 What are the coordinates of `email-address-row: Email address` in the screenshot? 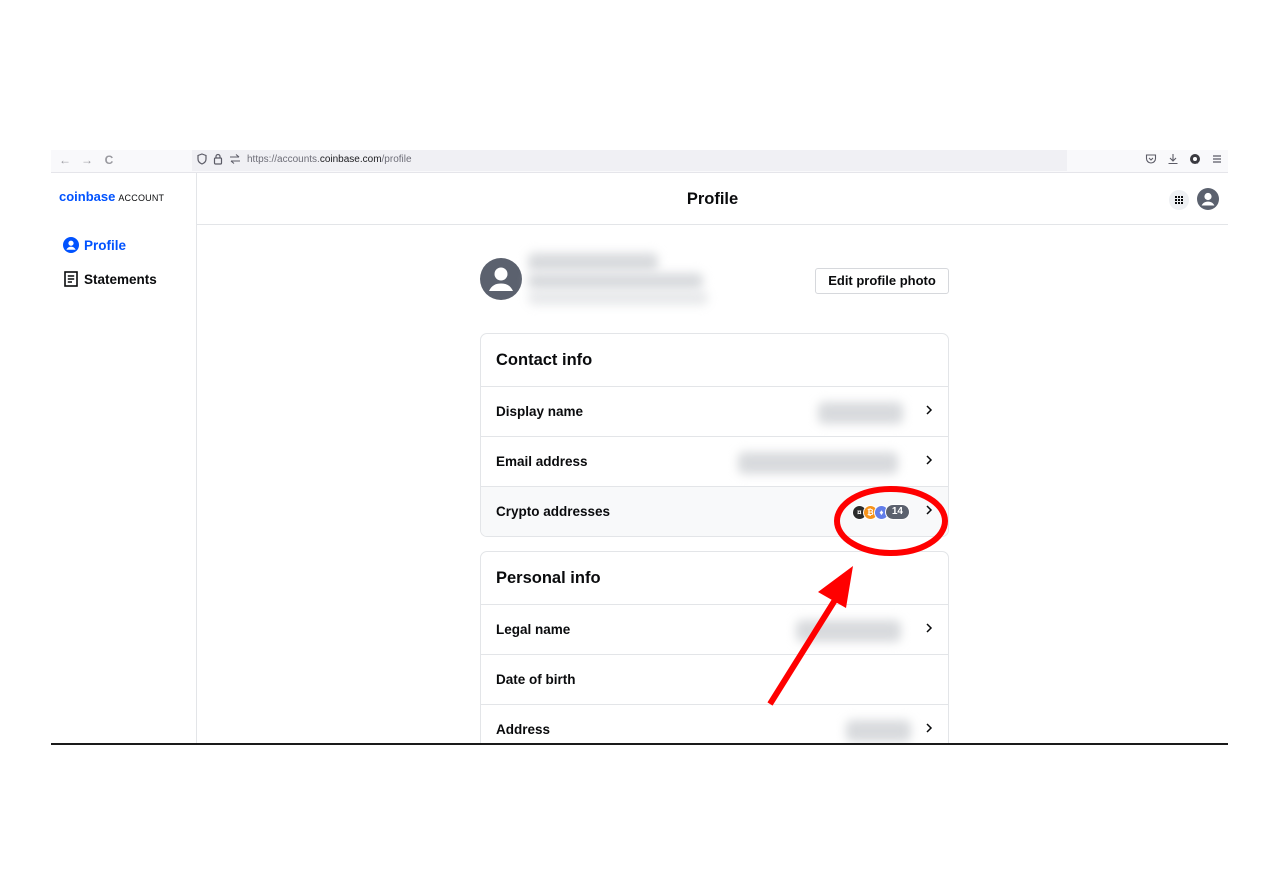 It's located at (714, 462).